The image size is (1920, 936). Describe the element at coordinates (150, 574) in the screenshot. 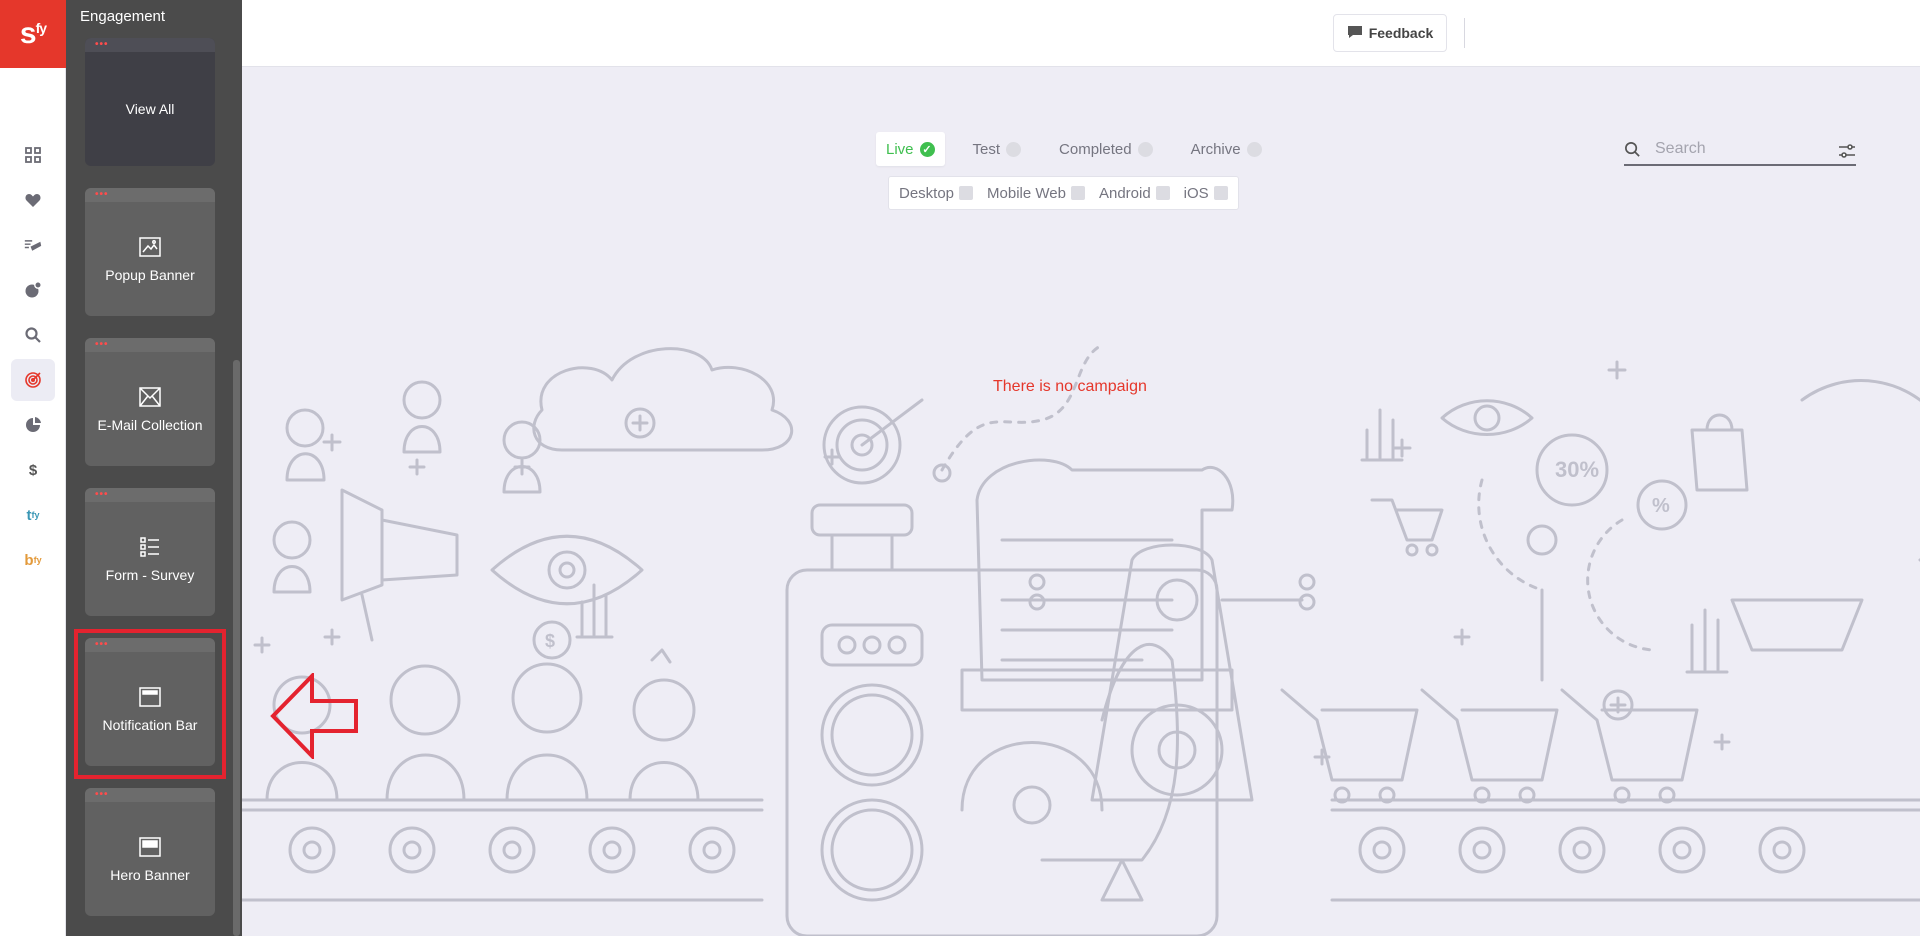

I see `card-label: Form - Survey` at that location.